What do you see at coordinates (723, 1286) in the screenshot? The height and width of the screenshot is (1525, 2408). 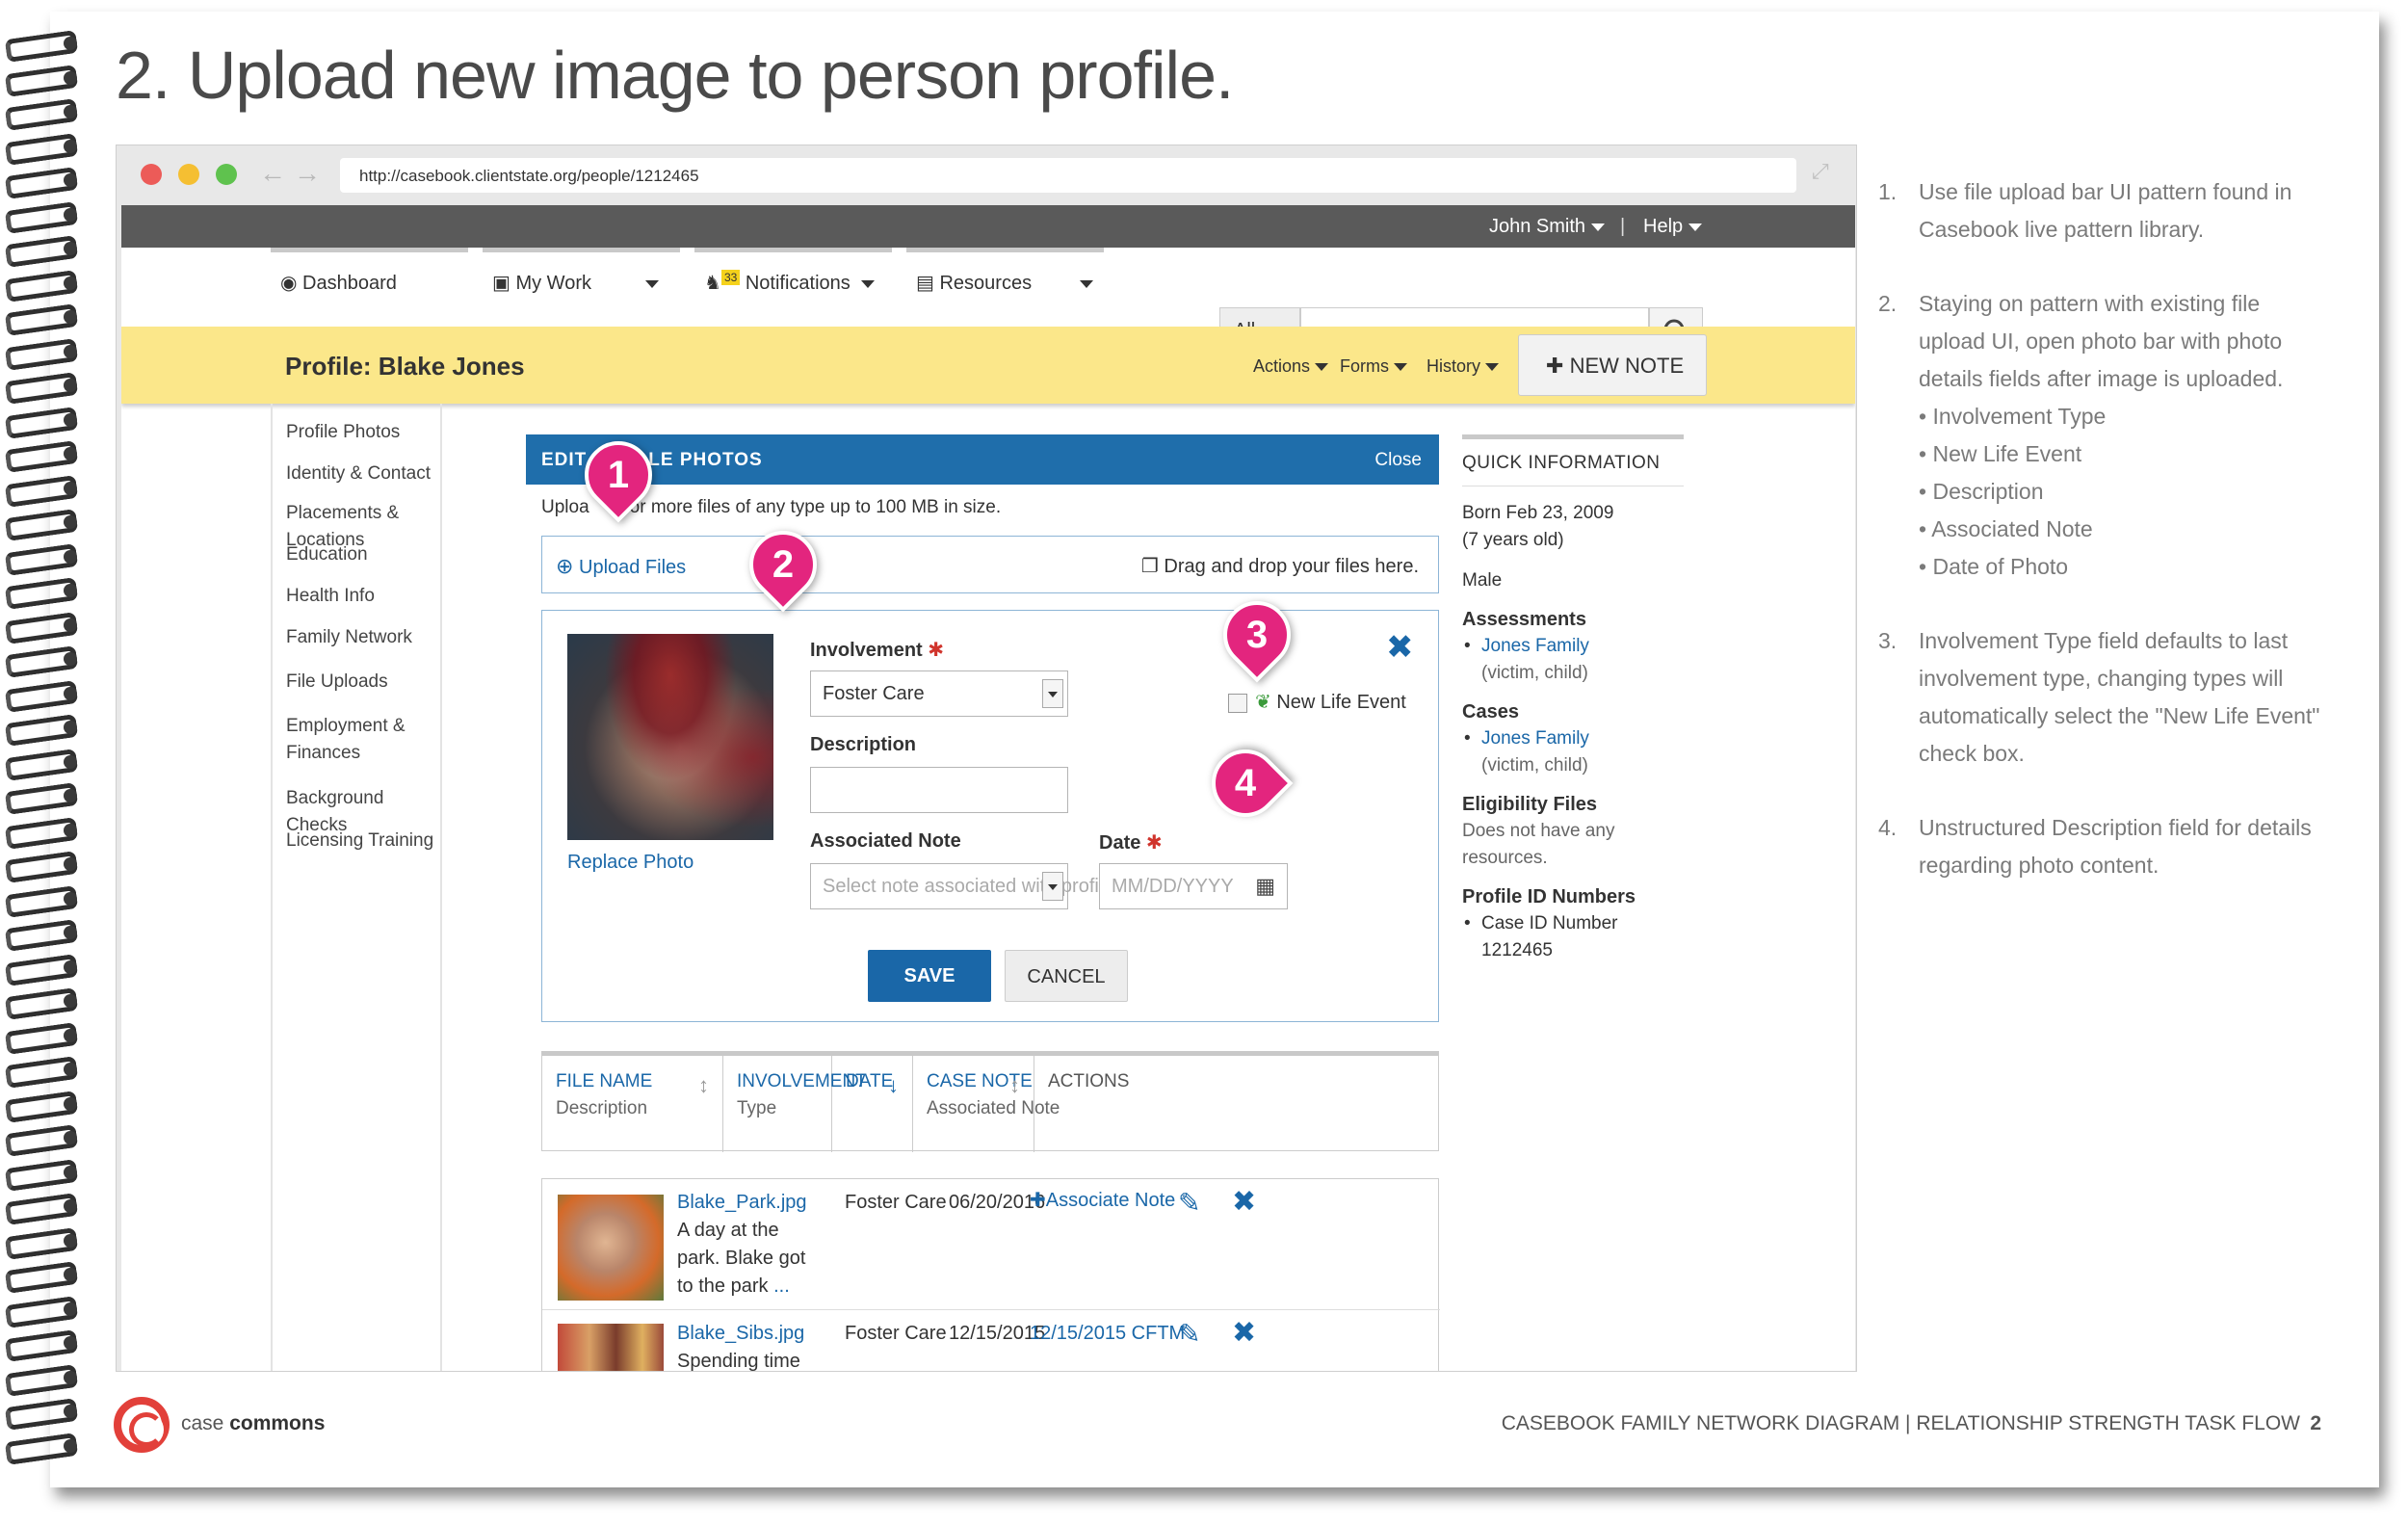 I see `desc-text: to the park` at bounding box center [723, 1286].